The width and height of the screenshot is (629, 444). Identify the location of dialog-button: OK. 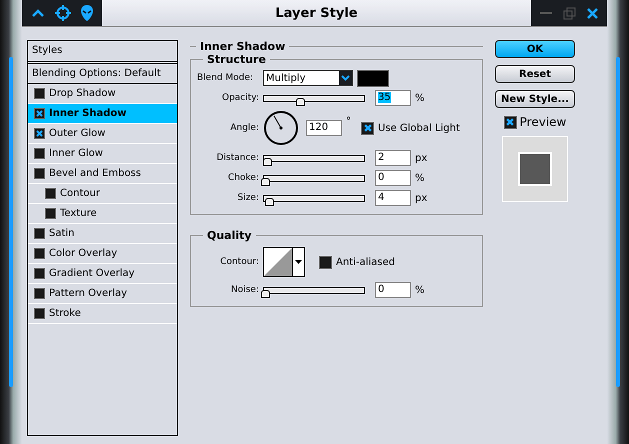
(535, 49).